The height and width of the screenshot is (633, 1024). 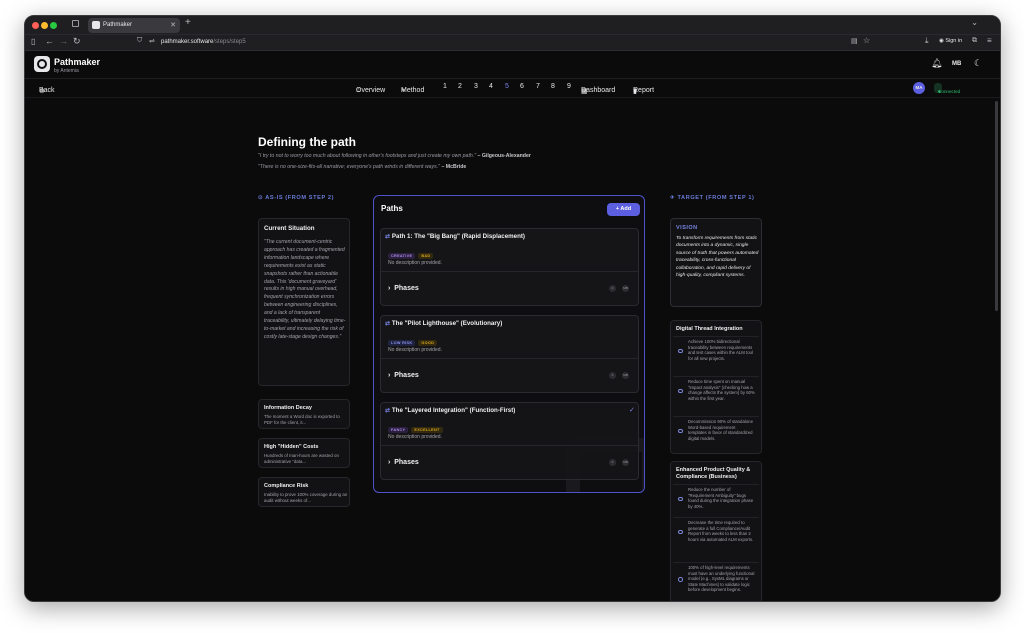 What do you see at coordinates (152, 41) in the screenshot?
I see `site-info-icon: ⇌` at bounding box center [152, 41].